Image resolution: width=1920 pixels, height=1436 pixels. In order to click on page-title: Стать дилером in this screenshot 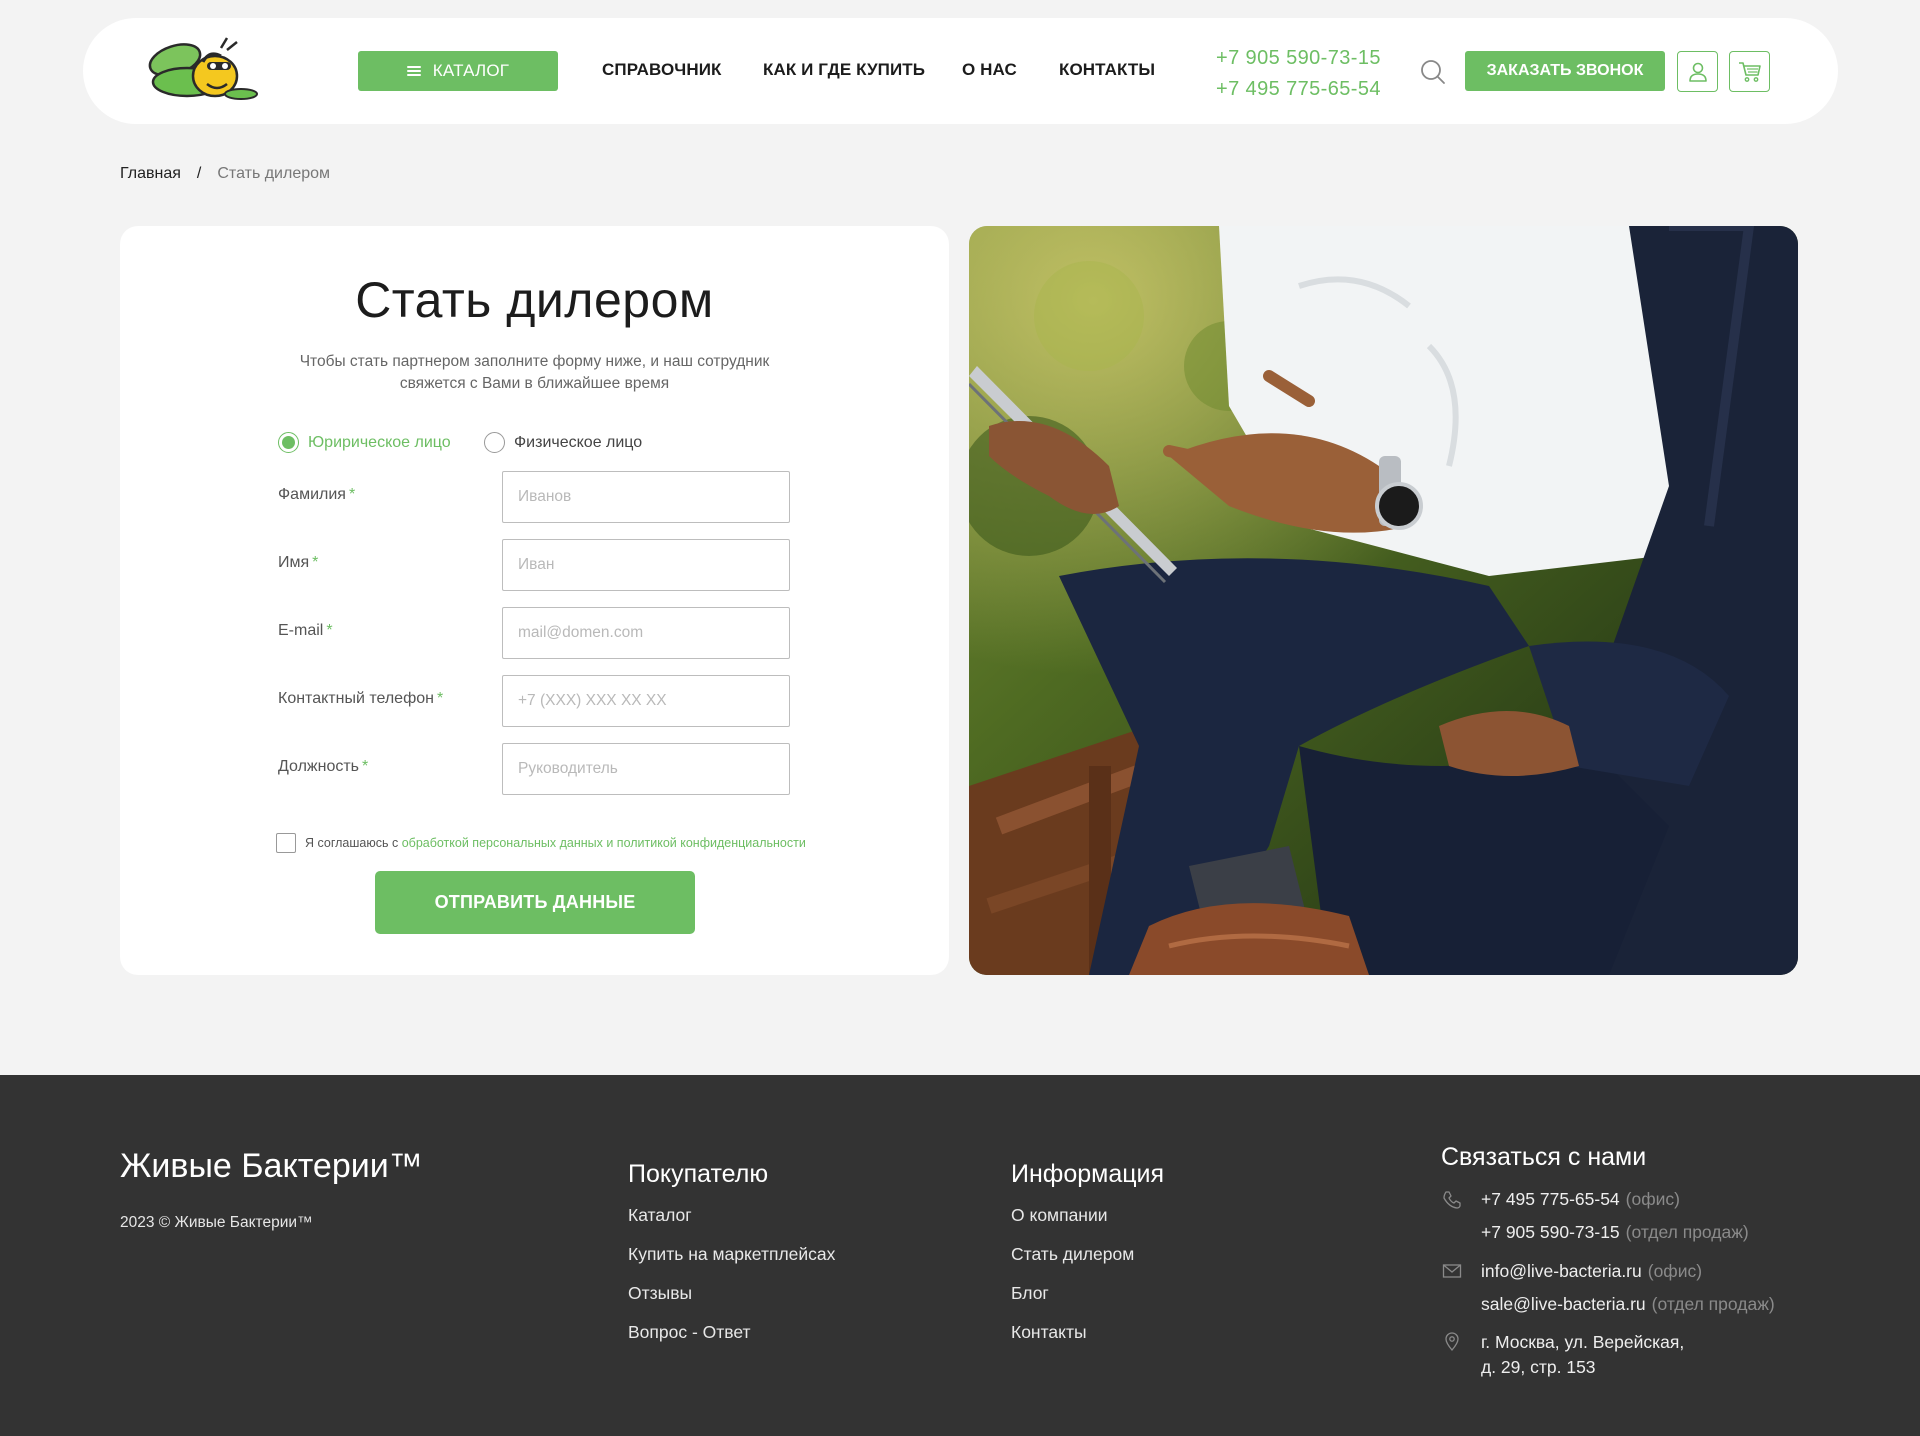, I will do `click(534, 300)`.